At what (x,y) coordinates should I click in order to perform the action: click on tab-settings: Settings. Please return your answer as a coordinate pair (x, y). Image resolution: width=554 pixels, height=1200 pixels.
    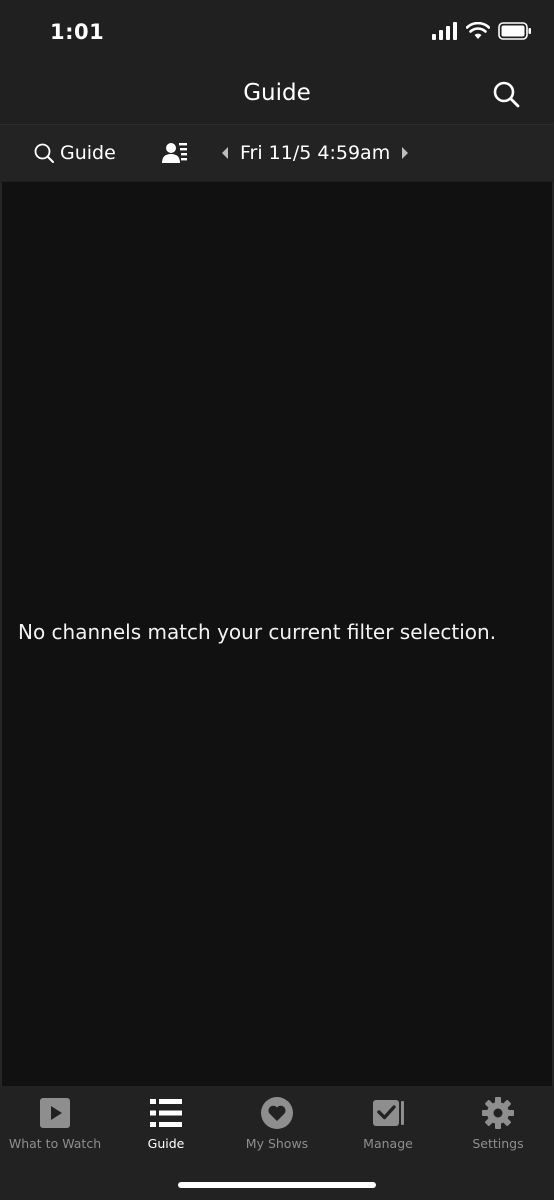
    Looking at the image, I should click on (498, 1126).